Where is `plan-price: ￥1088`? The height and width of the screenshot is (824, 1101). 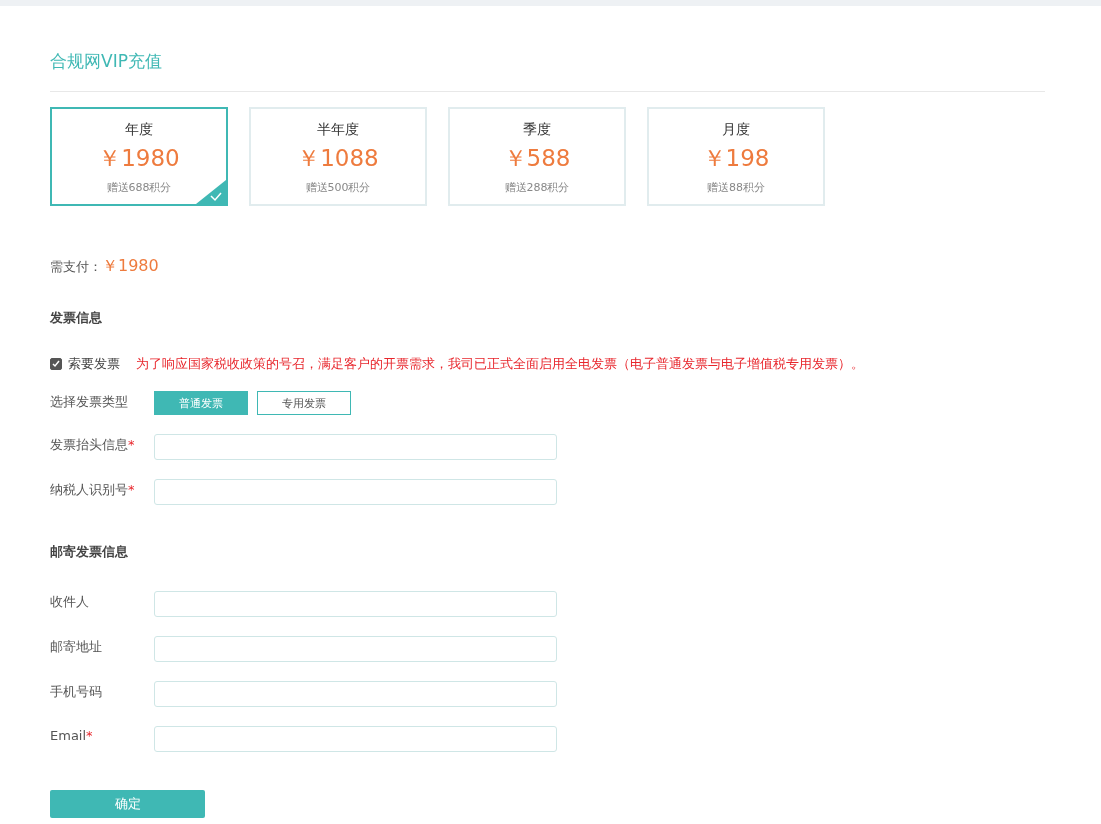
plan-price: ￥1088 is located at coordinates (338, 158).